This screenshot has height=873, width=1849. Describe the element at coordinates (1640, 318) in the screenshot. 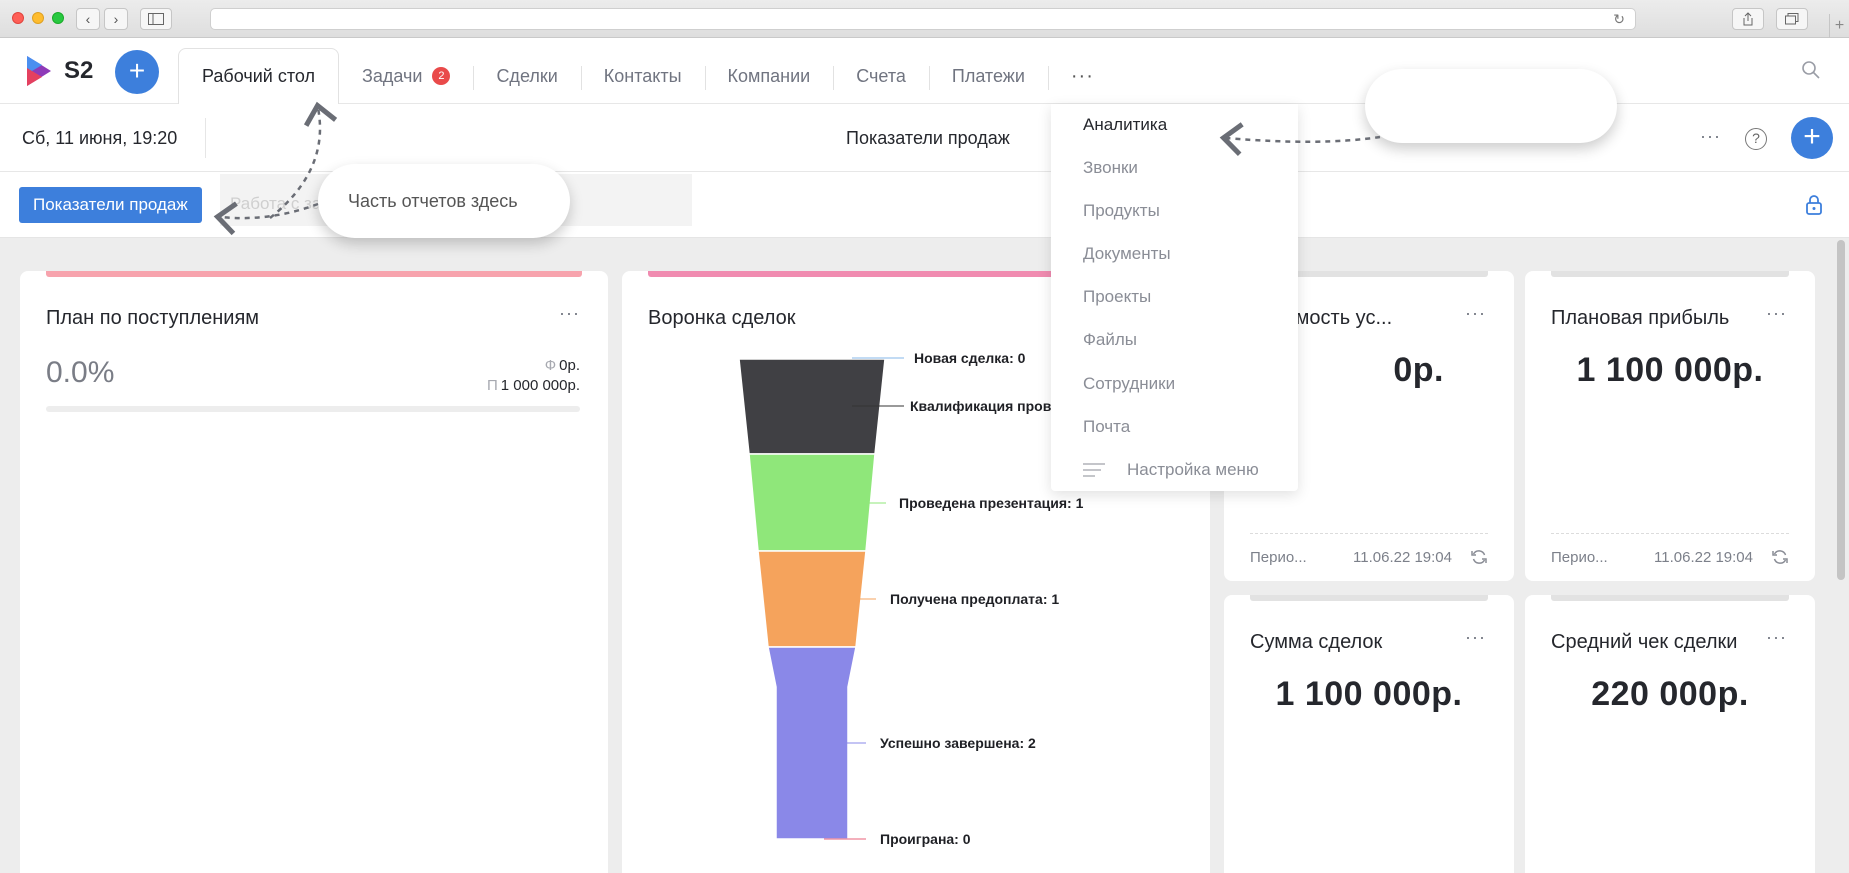

I see `widget-title: Плановая прибыль` at that location.